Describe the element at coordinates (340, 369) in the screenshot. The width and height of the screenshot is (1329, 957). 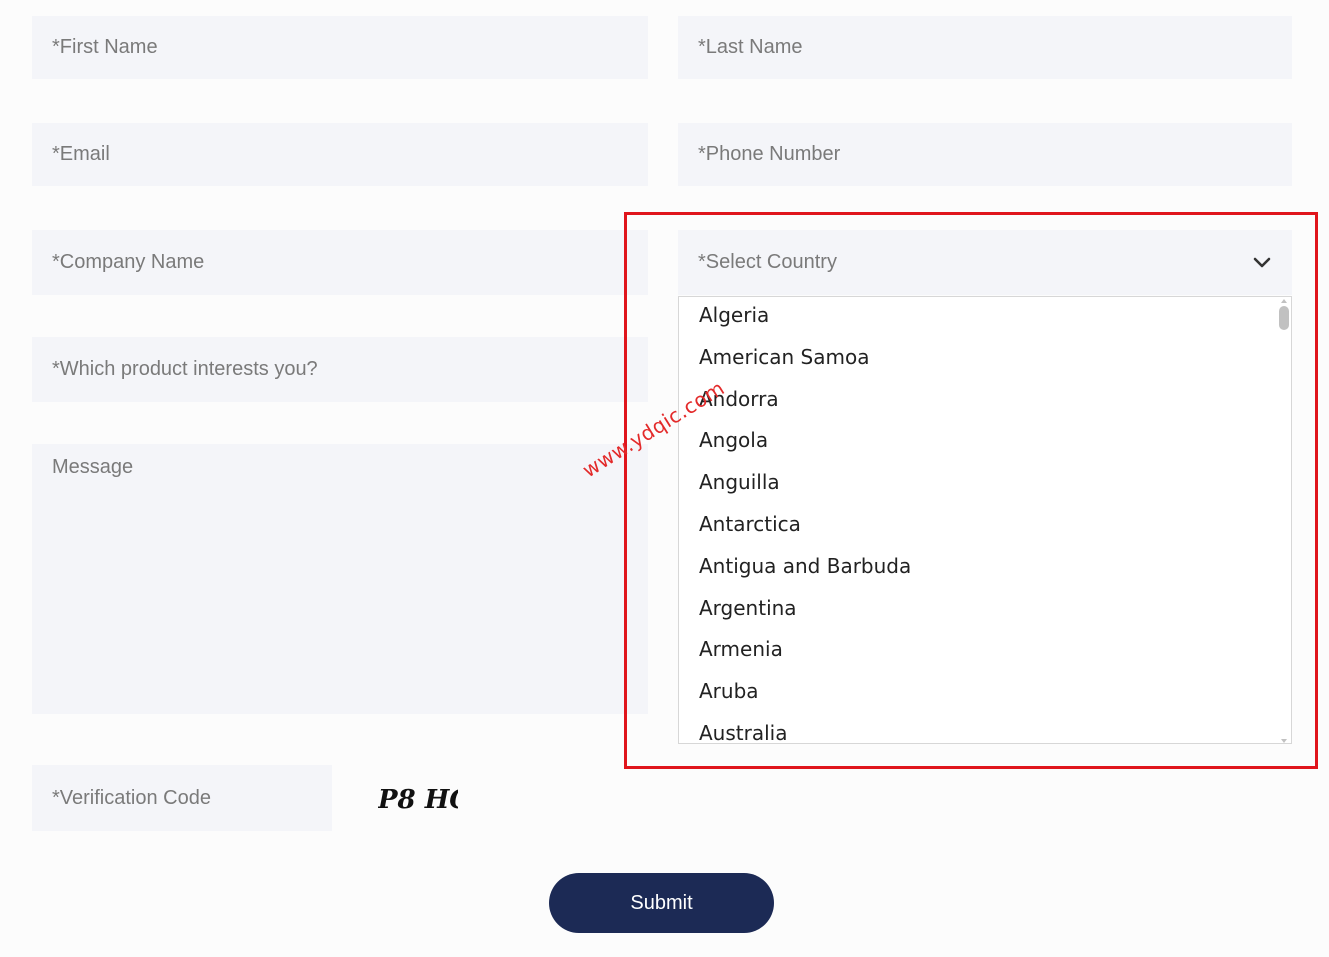
I see `product-interest-input` at that location.